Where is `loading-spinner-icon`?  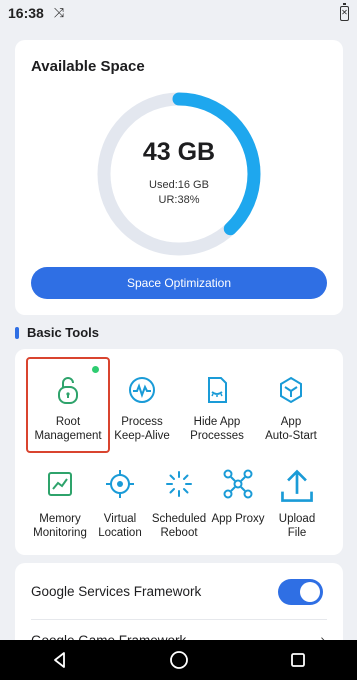
loading-spinner-icon is located at coordinates (179, 484).